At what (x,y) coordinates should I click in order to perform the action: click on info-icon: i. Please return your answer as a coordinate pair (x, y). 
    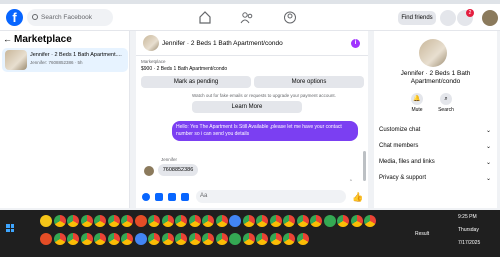
    Looking at the image, I should click on (355, 43).